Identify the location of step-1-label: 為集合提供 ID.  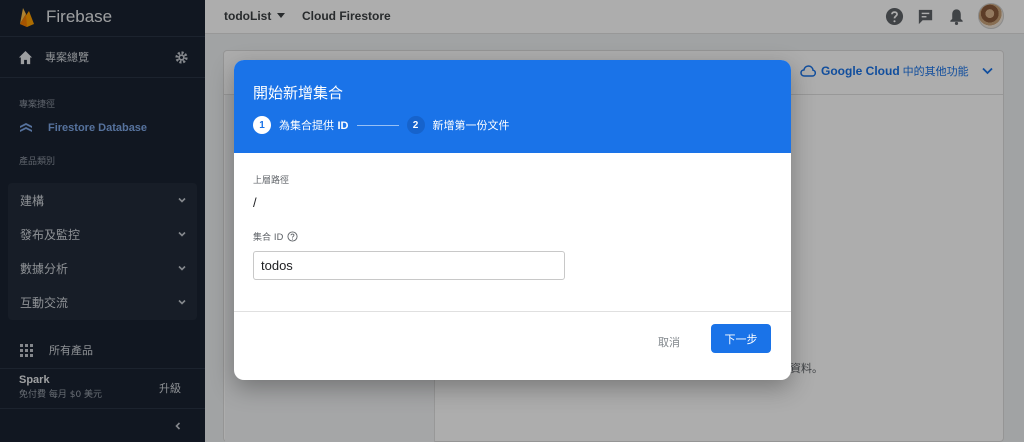
(314, 125).